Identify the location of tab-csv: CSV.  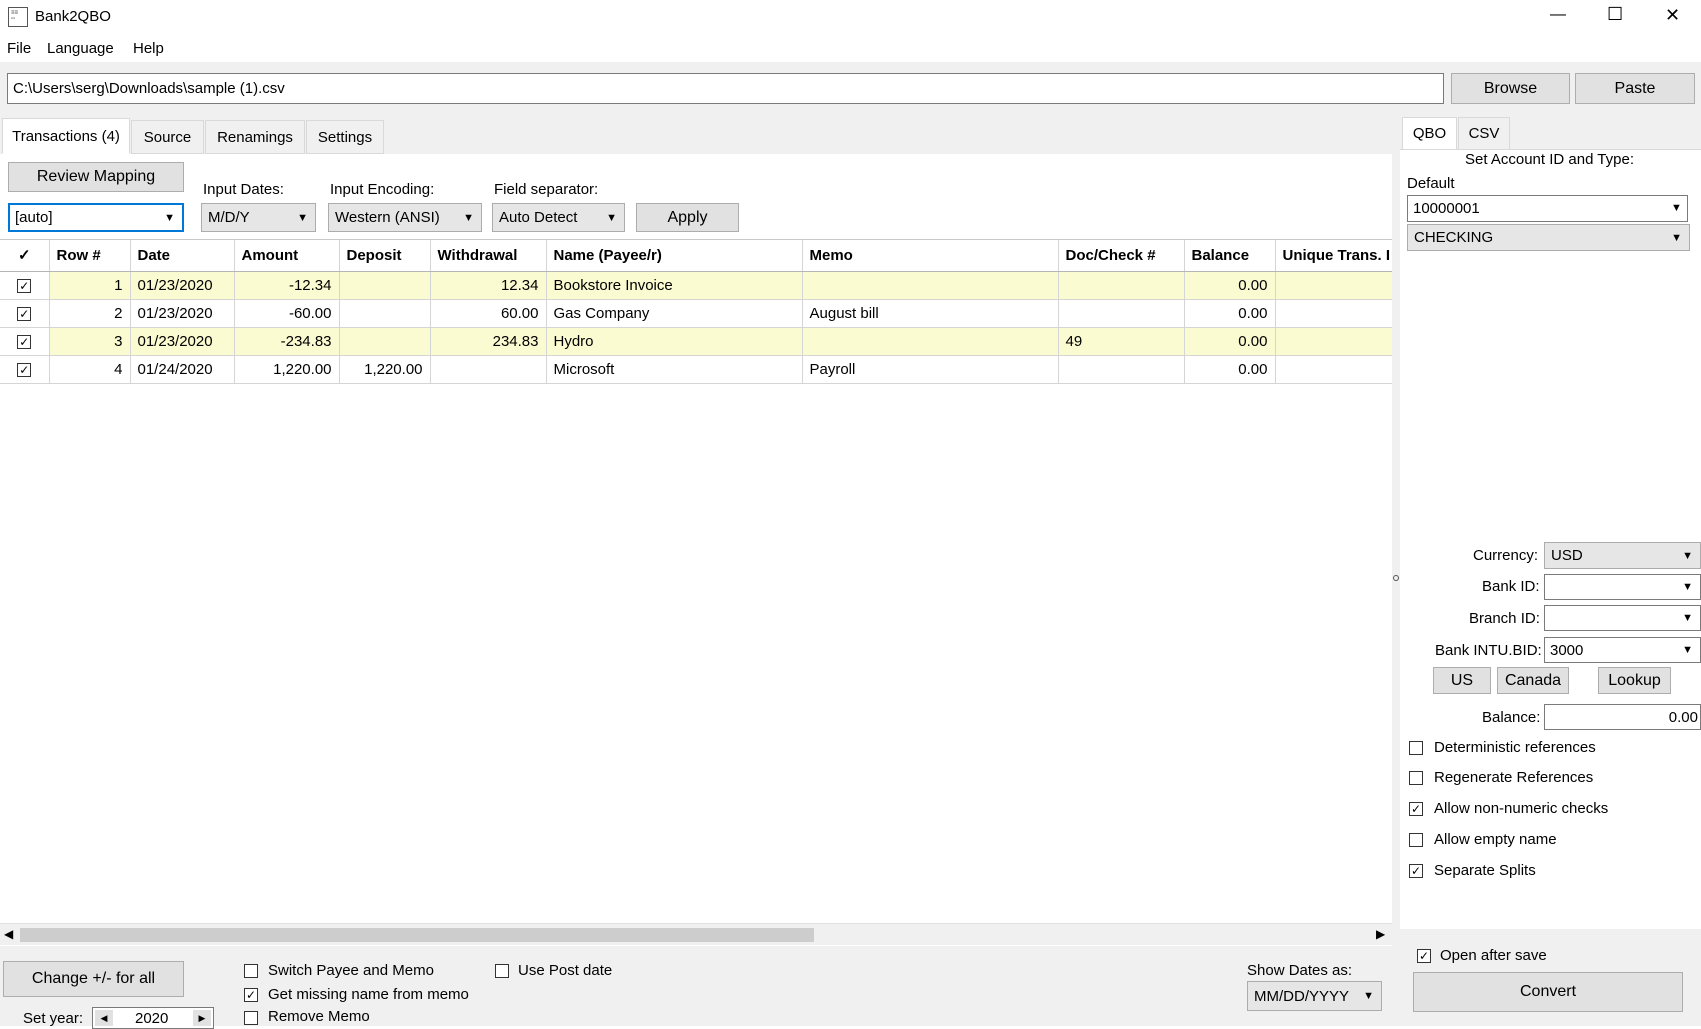
(1484, 133).